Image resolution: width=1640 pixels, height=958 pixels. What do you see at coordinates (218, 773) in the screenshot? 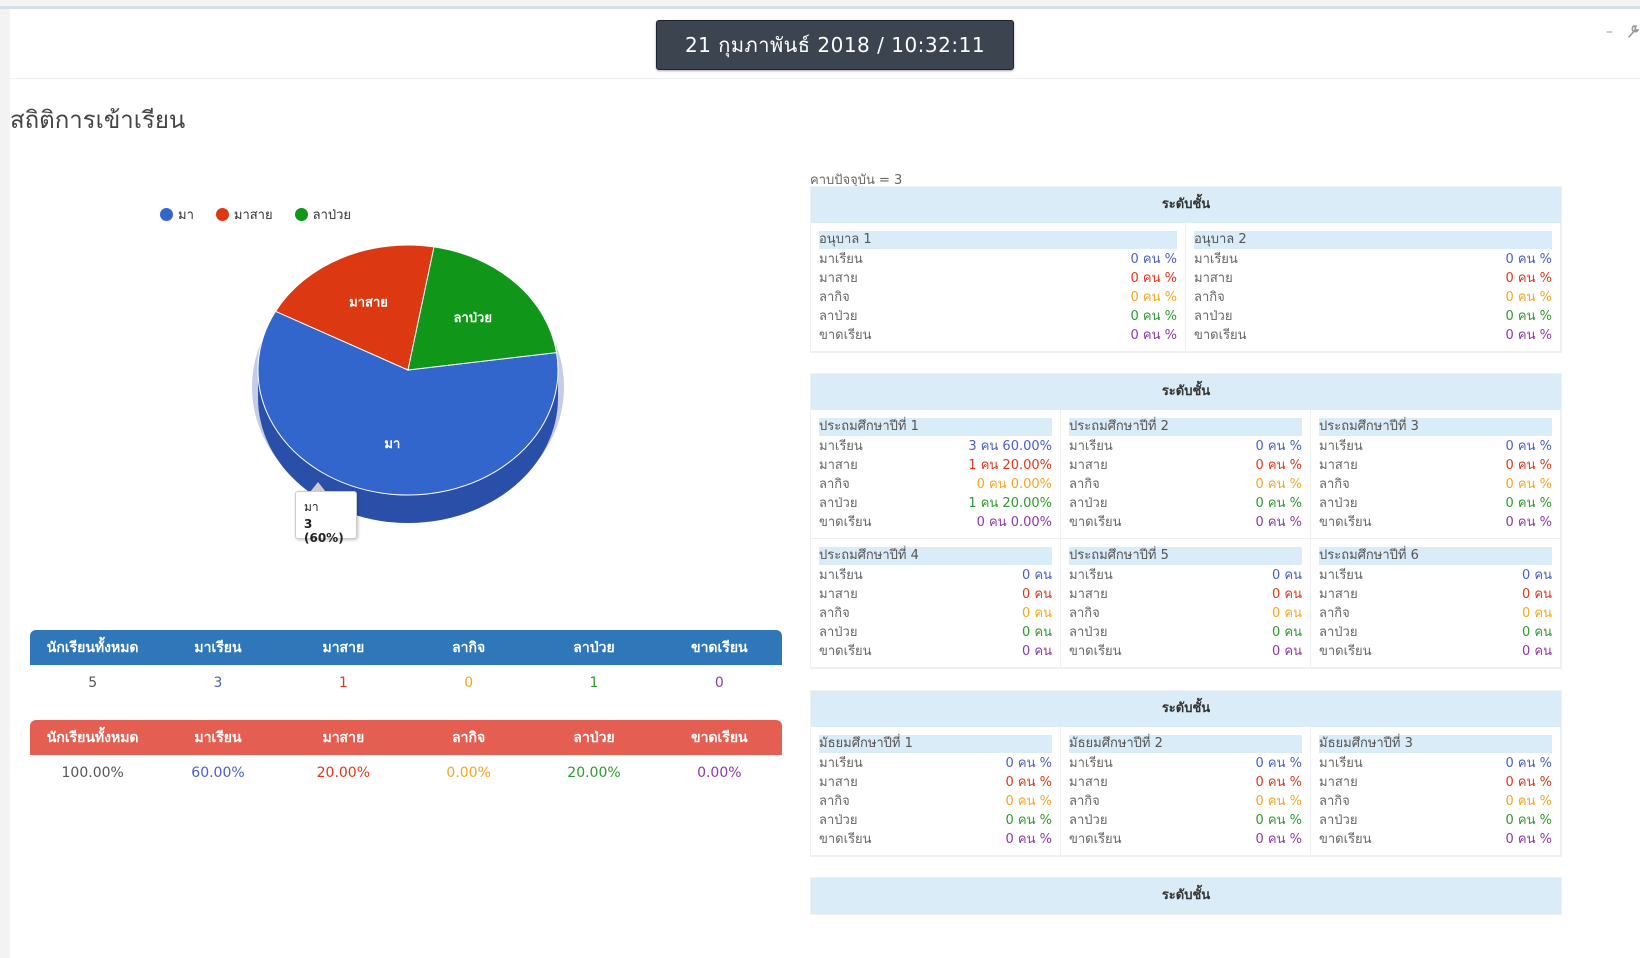
I see `table-cell: 60.00%` at bounding box center [218, 773].